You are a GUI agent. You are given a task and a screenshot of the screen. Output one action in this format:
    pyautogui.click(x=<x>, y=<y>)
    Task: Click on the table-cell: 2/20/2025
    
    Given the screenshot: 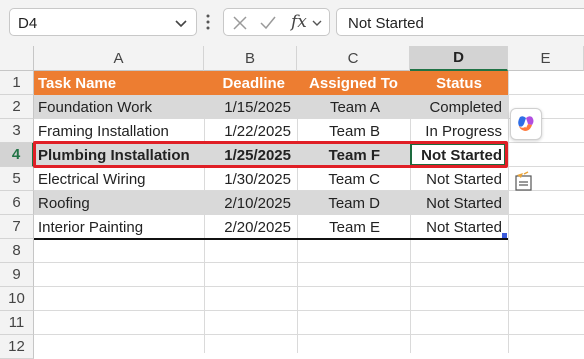 What is the action you would take?
    pyautogui.click(x=250, y=227)
    